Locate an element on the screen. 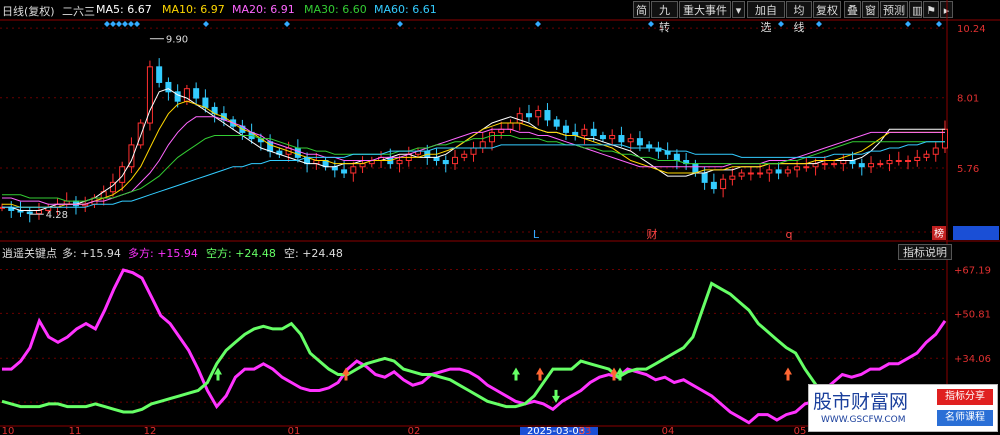  date-tick-label: 01 is located at coordinates (294, 430).